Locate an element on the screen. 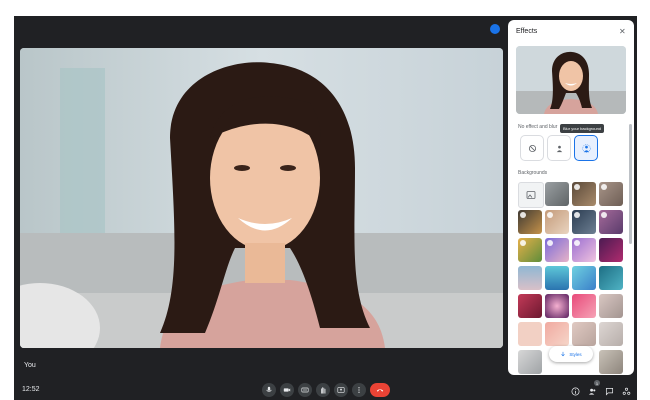  person-blur-strong-icon is located at coordinates (586, 148).